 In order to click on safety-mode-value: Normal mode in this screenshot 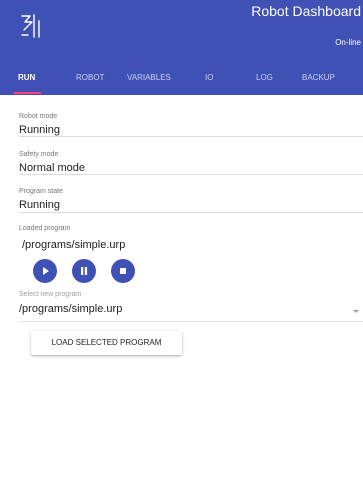, I will do `click(52, 168)`.